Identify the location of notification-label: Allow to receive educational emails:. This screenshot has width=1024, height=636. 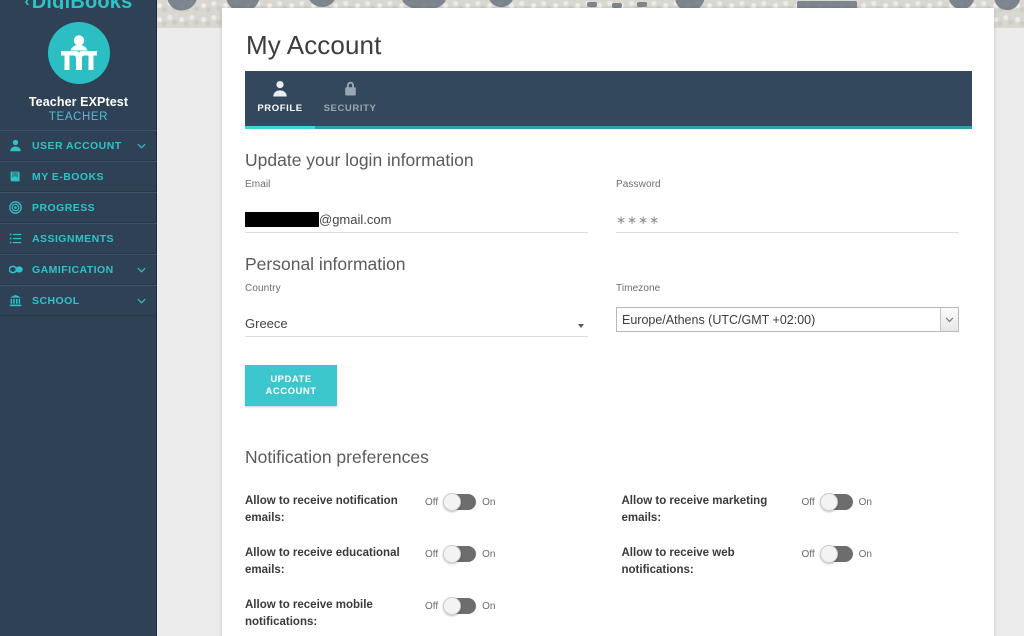
(322, 561).